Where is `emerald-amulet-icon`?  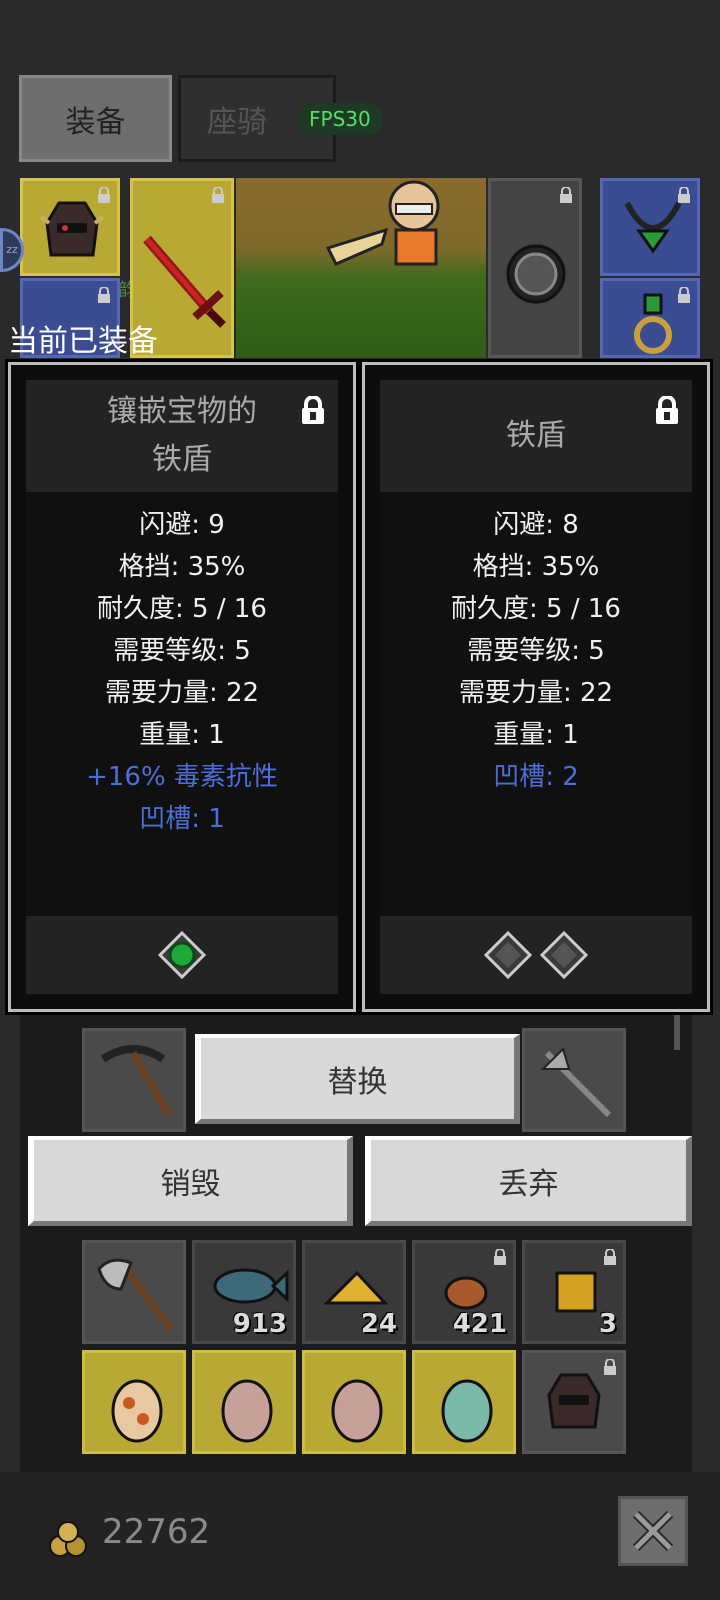 emerald-amulet-icon is located at coordinates (653, 227).